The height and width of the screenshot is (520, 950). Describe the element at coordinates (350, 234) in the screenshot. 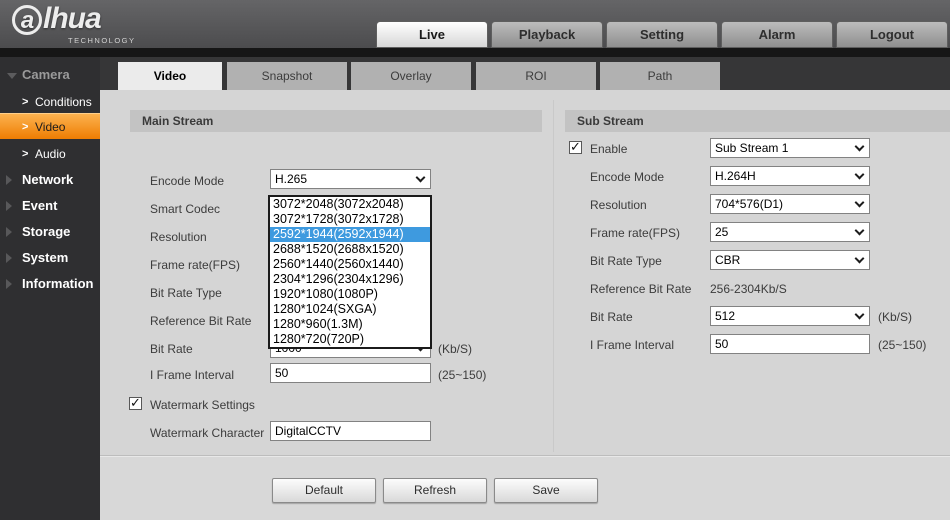

I see `dropdown-option: 2592*1944(2592x1944)` at that location.